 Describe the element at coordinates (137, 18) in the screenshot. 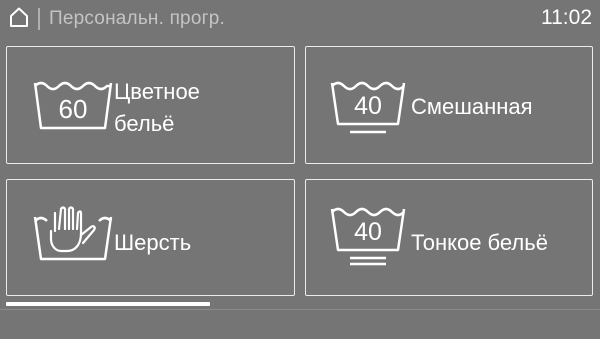

I see `page-title: Персональн. прогр.` at that location.